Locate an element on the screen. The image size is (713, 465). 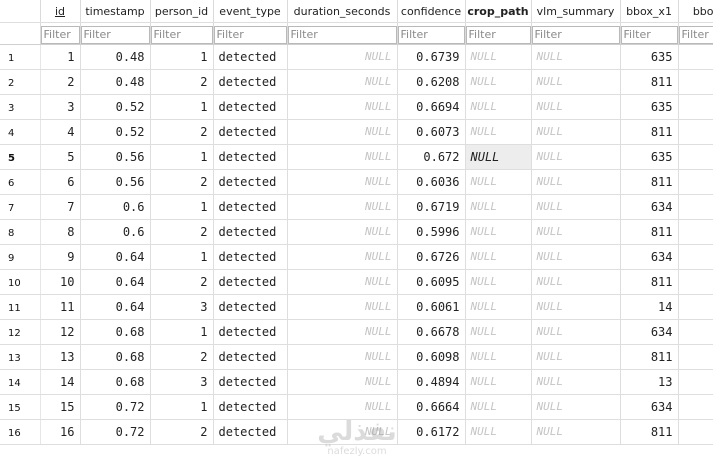
filter-input-vlm-summary is located at coordinates (575, 34).